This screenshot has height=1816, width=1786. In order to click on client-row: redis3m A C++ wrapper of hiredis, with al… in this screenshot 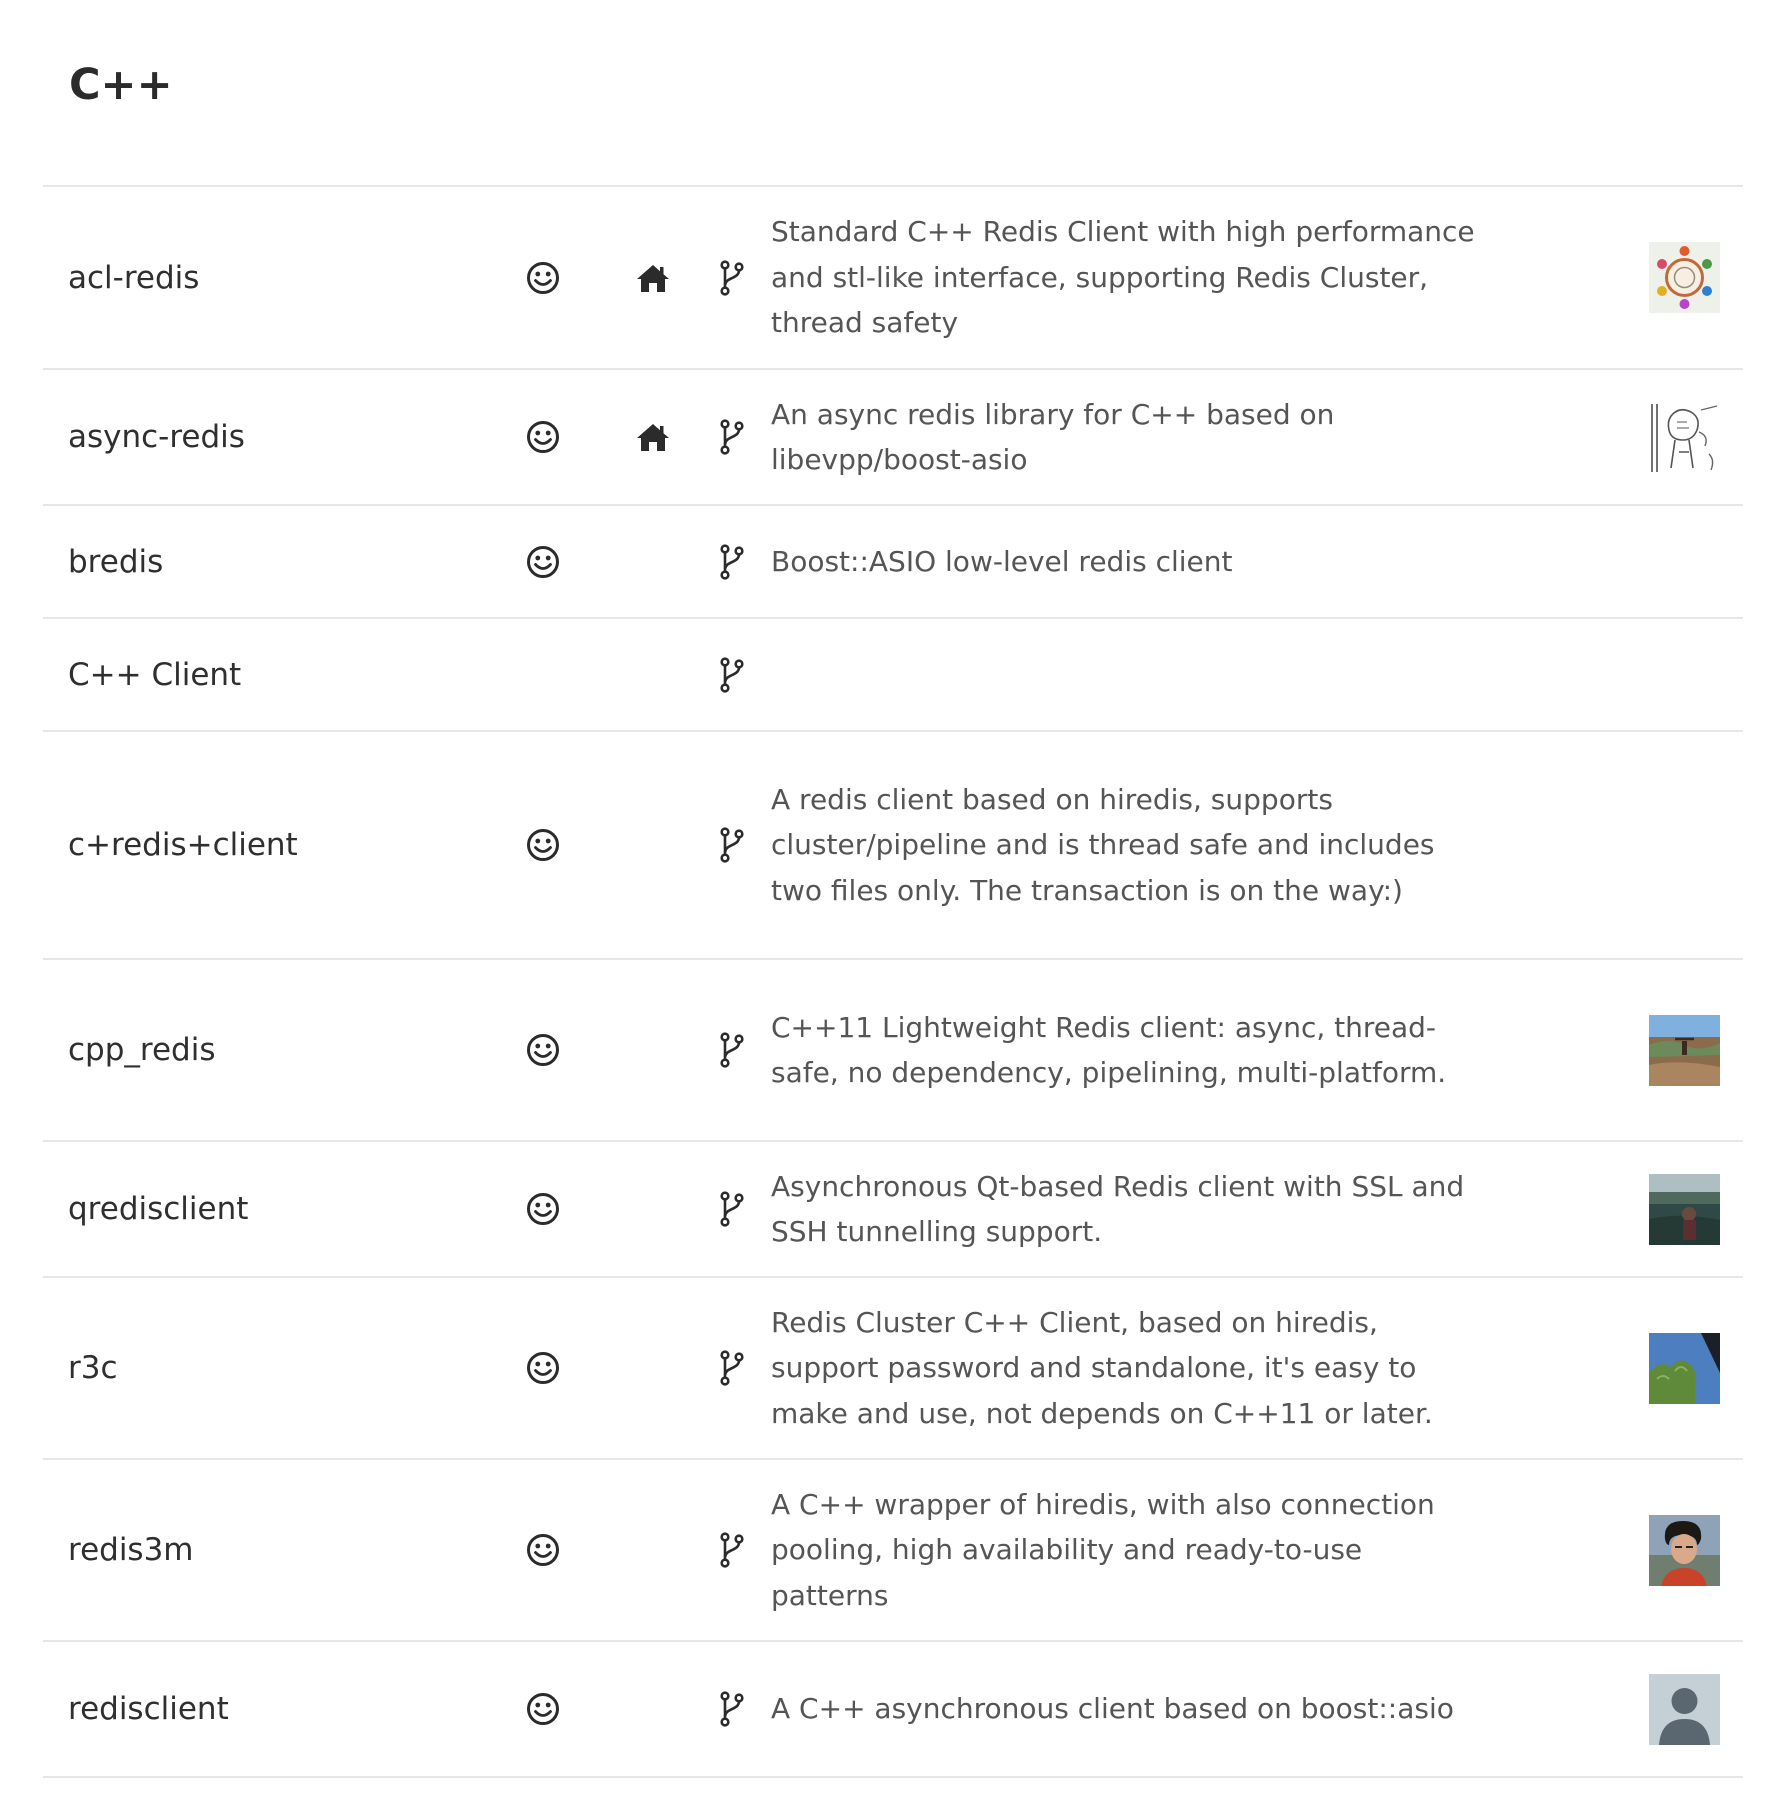, I will do `click(893, 1550)`.